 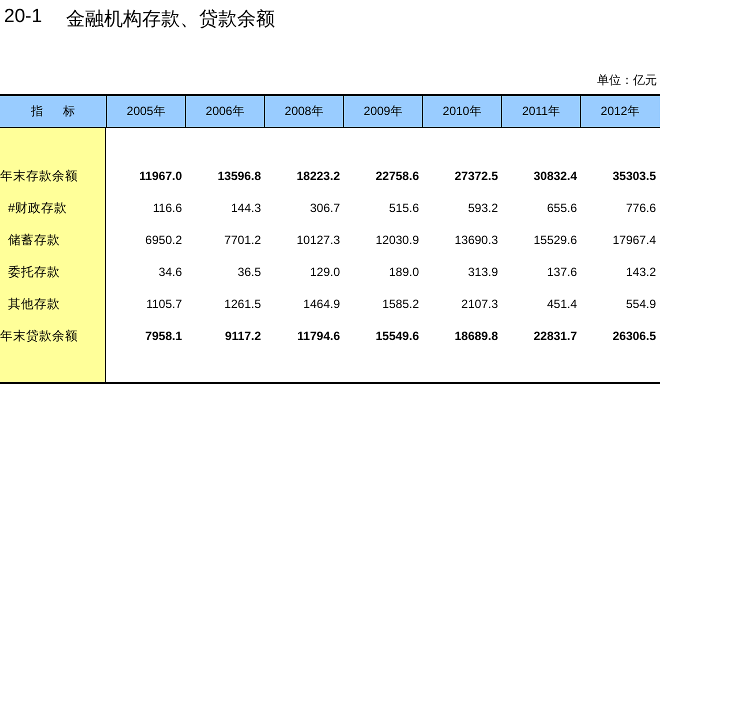 What do you see at coordinates (476, 176) in the screenshot?
I see `table-cell: 27372.5` at bounding box center [476, 176].